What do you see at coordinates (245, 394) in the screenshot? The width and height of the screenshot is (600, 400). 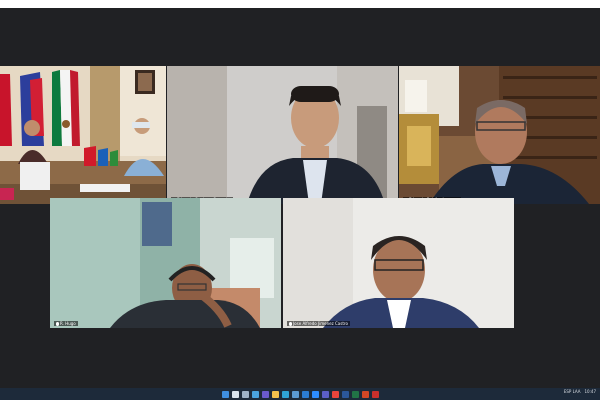 I see `task-view-icon` at bounding box center [245, 394].